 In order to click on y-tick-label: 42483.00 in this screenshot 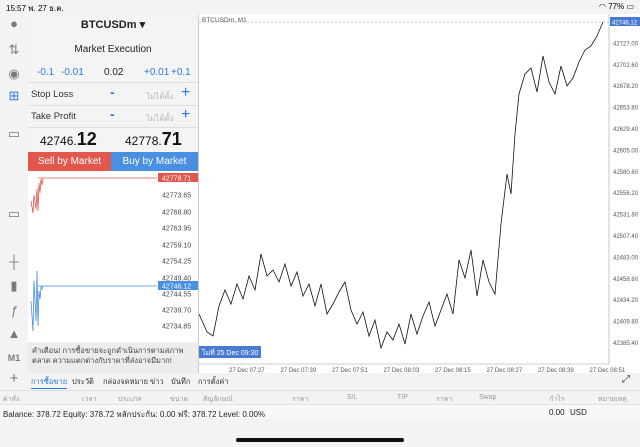, I will do `click(626, 258)`.